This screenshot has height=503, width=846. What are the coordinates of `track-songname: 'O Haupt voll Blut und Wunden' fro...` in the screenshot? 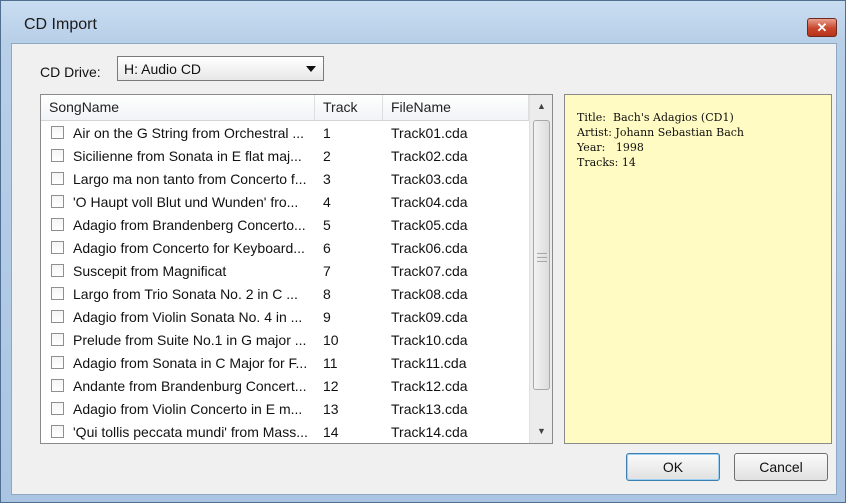 It's located at (186, 202).